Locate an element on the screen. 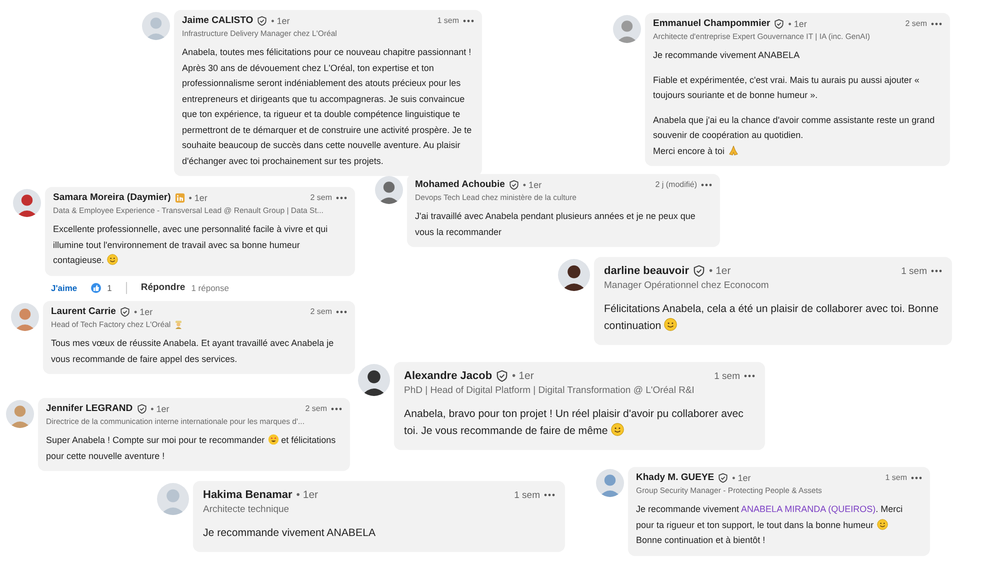 The image size is (1000, 562). reply-button: Répondre is located at coordinates (163, 287).